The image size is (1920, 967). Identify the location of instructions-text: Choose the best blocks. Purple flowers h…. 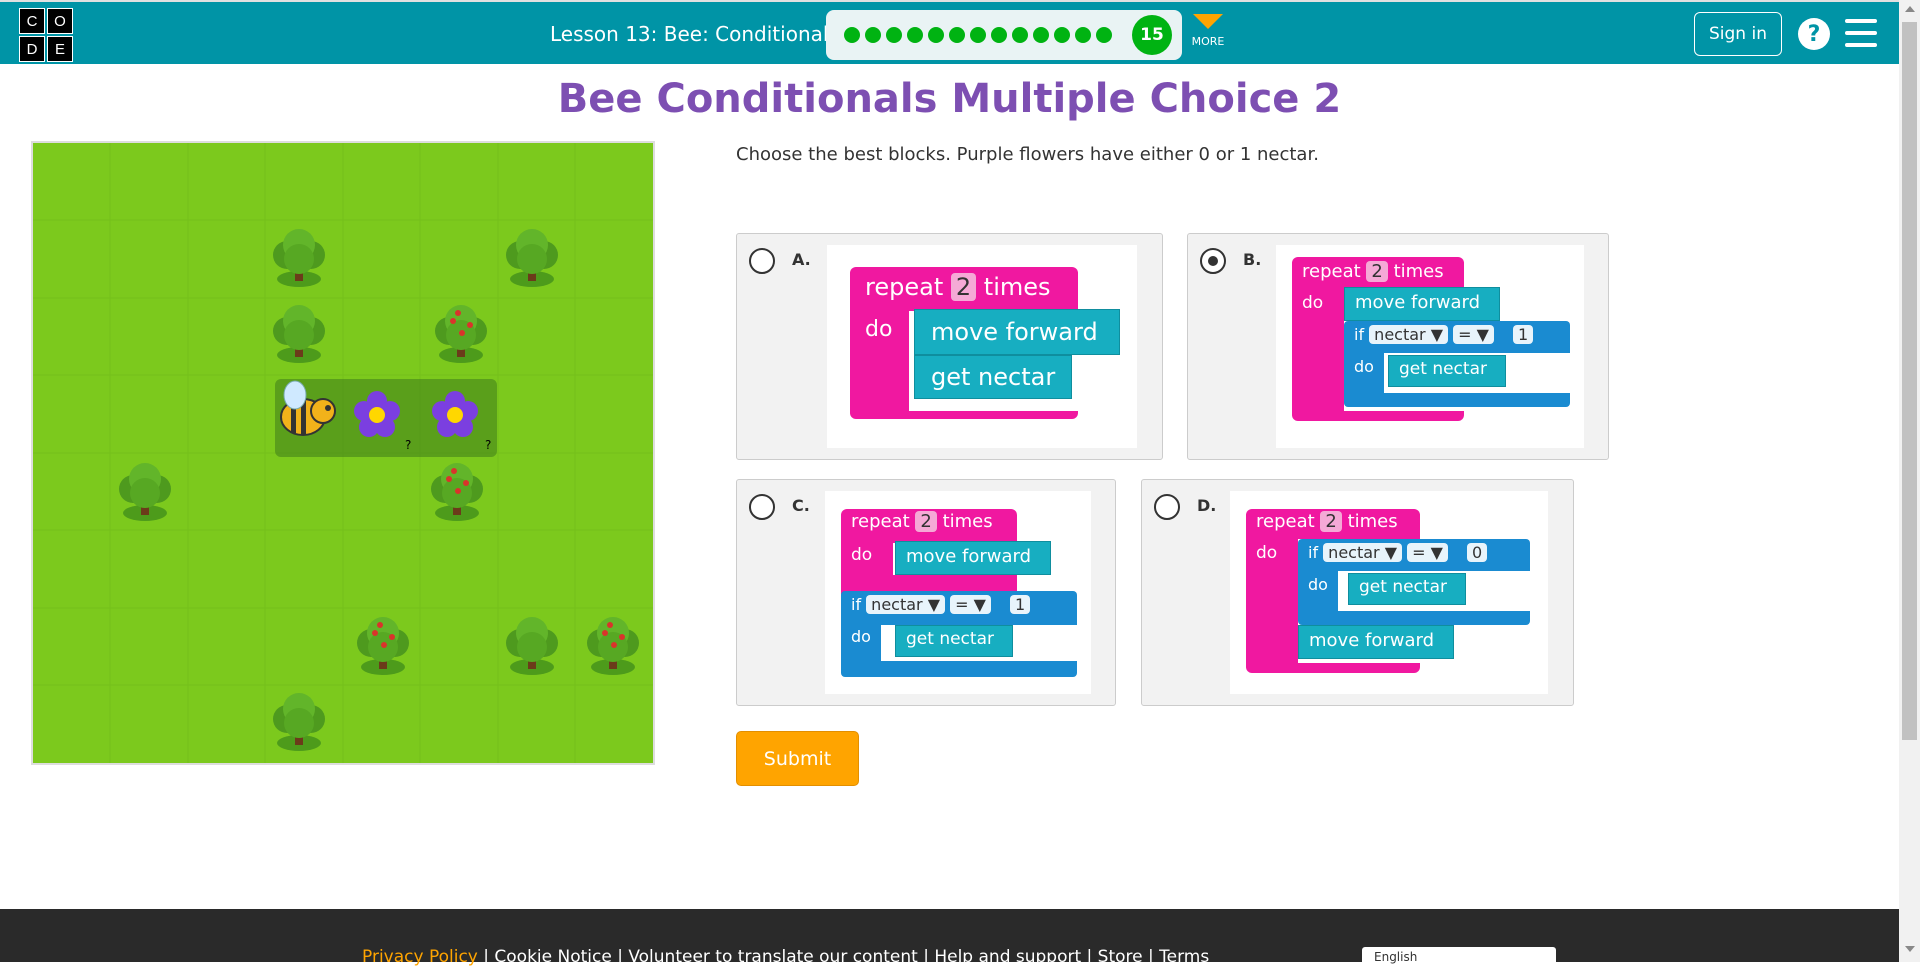
(1027, 154).